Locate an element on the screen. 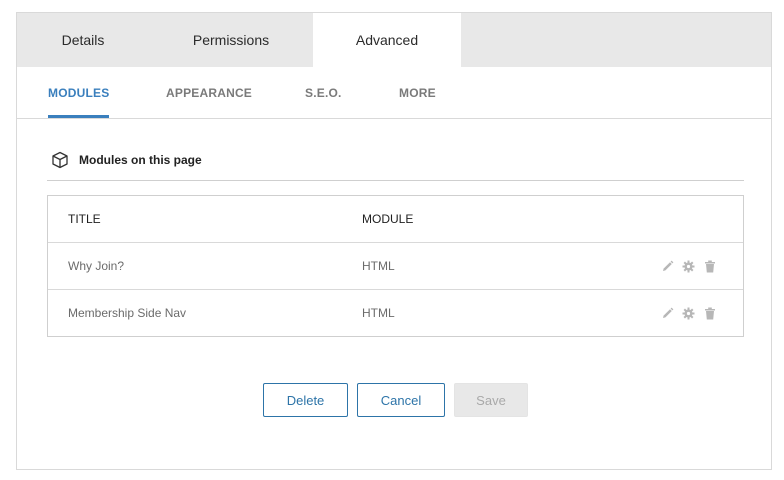 The image size is (784, 480). column-header-module: MODULE is located at coordinates (388, 219).